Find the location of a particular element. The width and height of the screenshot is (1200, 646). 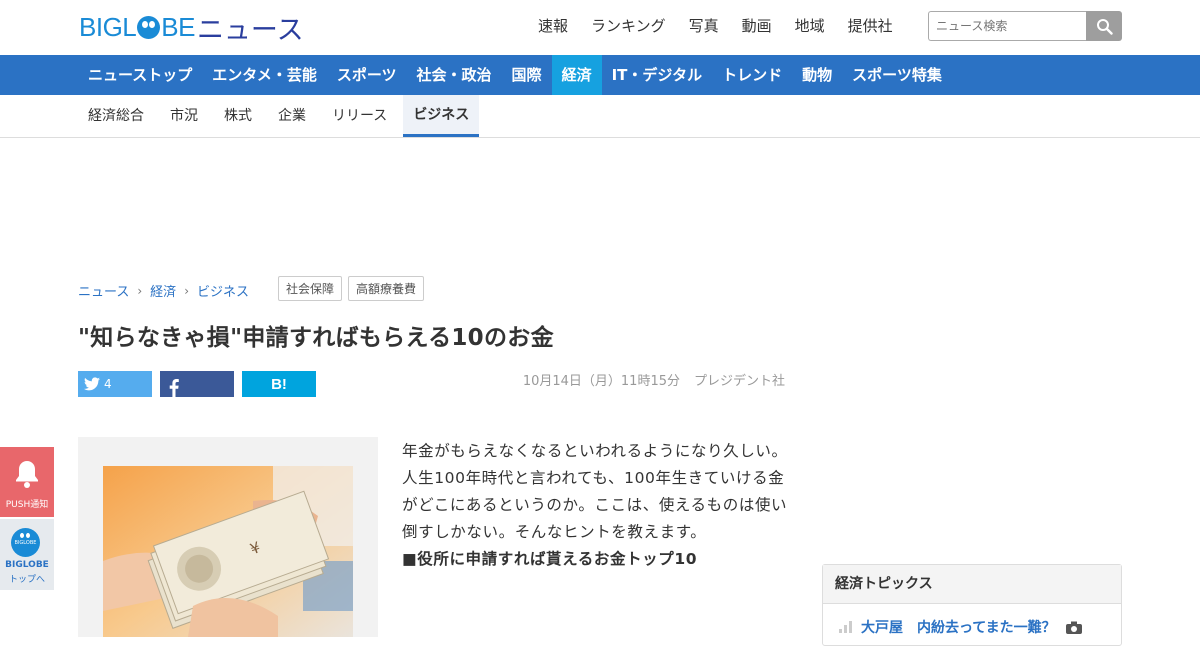

nav-item-economy: 経済 is located at coordinates (576, 75).